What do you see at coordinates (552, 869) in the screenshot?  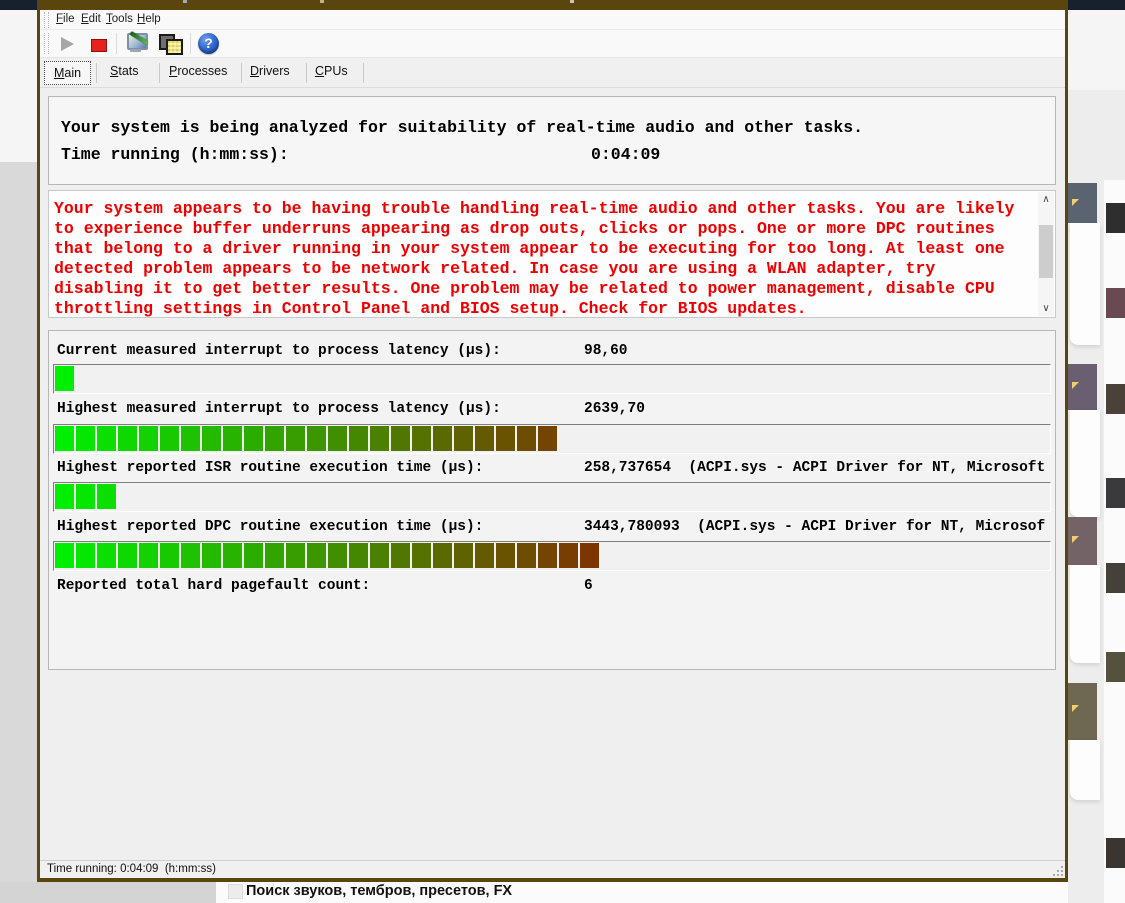 I see `status-bar: Time running: 0:04:09 (h:mm:ss)` at bounding box center [552, 869].